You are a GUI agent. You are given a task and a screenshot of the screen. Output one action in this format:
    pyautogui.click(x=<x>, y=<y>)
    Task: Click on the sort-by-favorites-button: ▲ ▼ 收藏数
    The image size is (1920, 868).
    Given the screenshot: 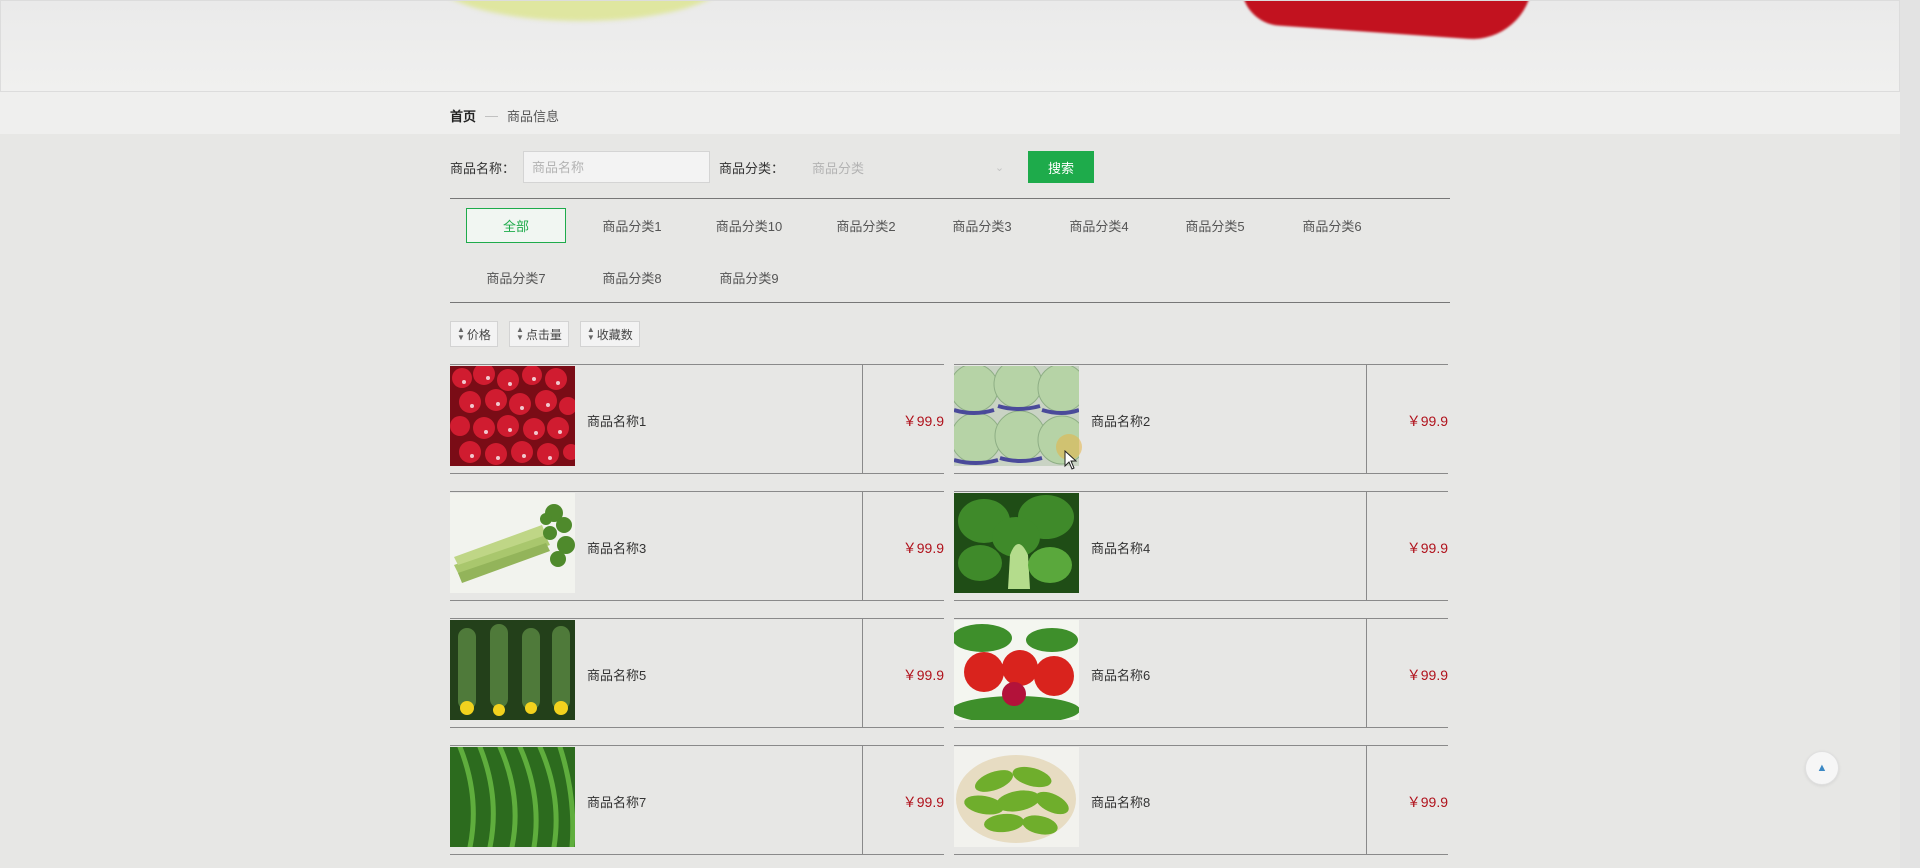 What is the action you would take?
    pyautogui.click(x=609, y=334)
    